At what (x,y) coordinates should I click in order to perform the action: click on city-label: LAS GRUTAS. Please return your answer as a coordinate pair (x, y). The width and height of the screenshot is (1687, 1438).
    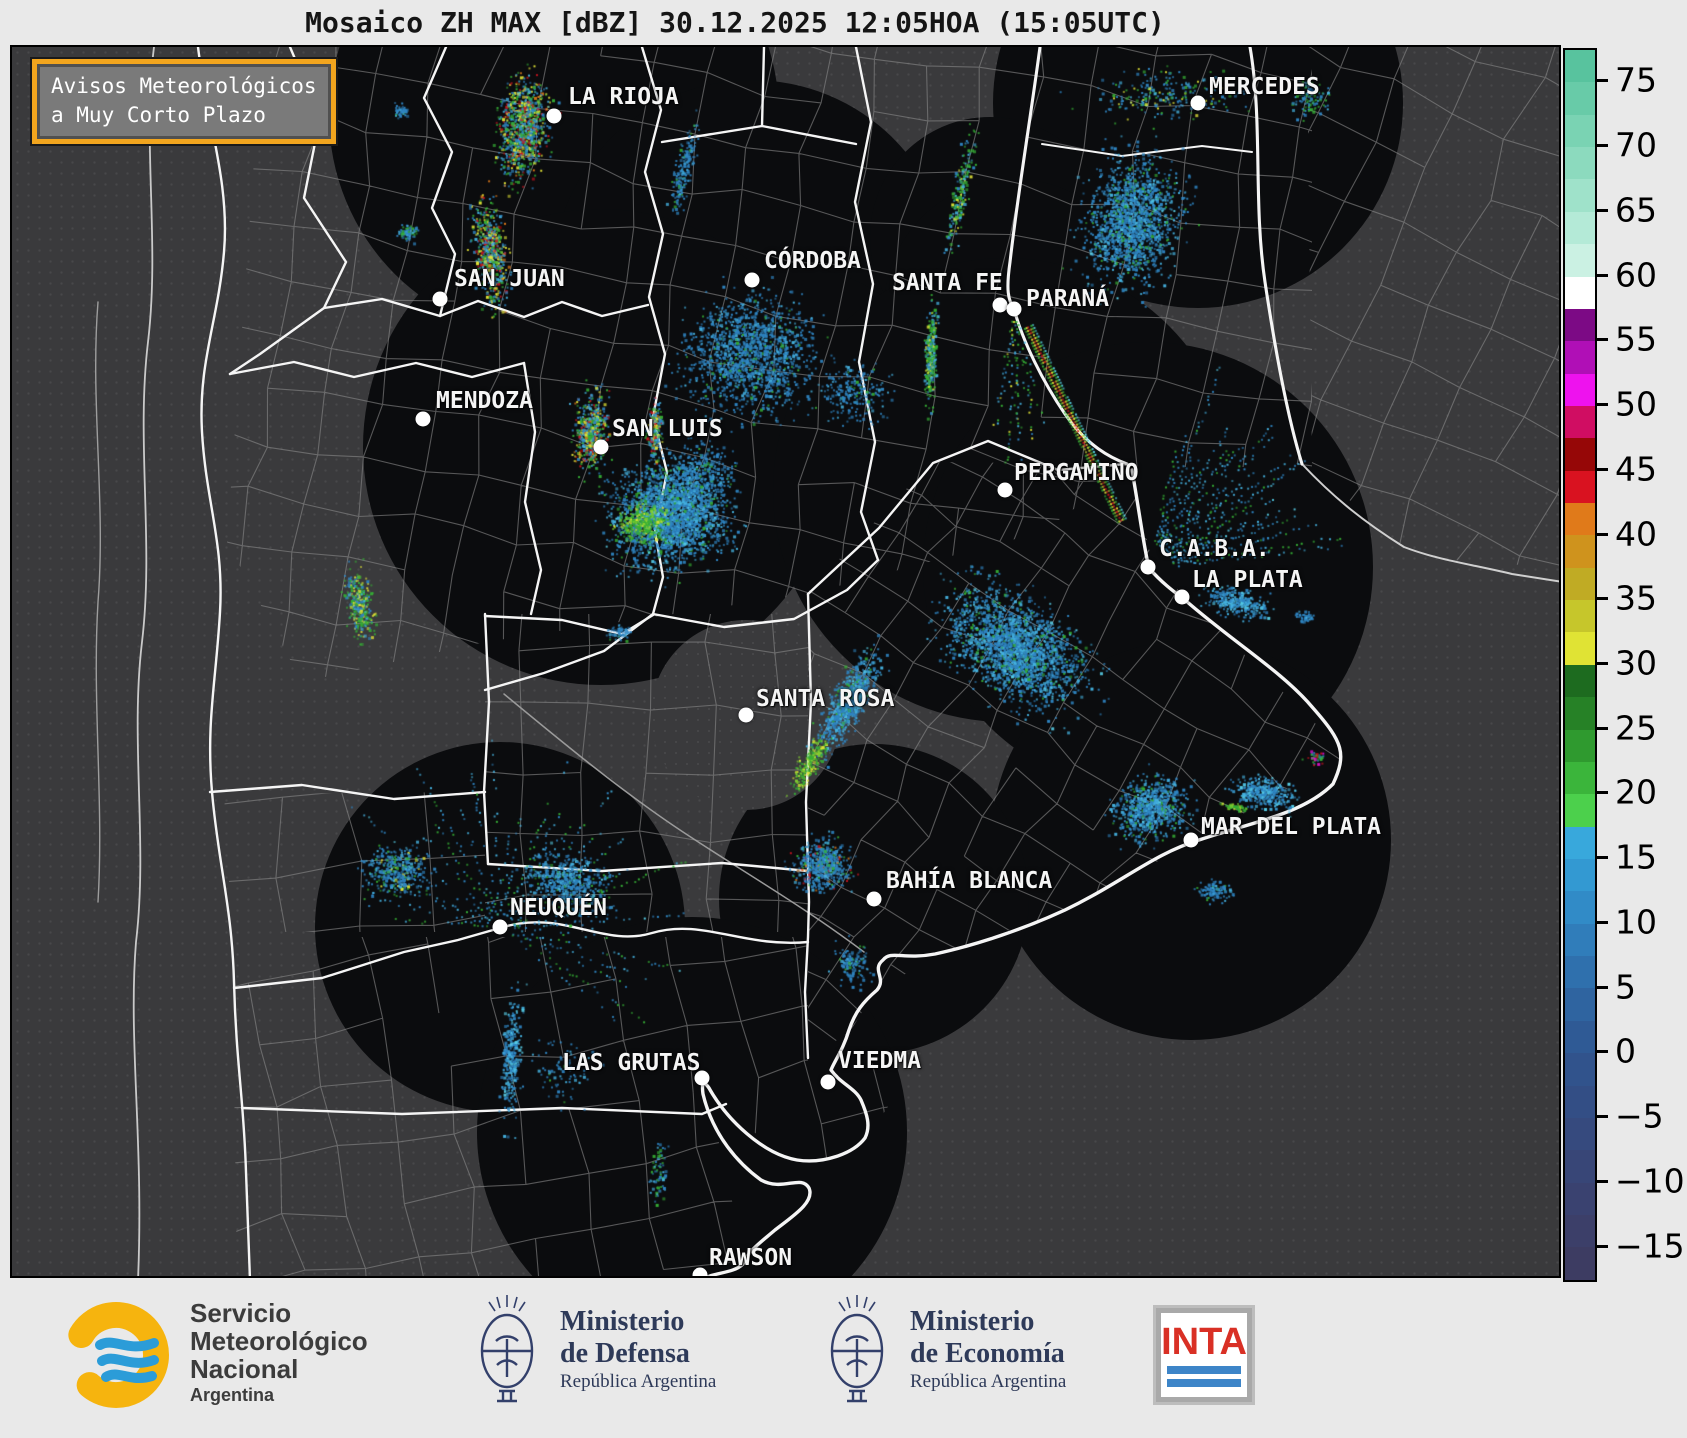
    Looking at the image, I should click on (631, 1063).